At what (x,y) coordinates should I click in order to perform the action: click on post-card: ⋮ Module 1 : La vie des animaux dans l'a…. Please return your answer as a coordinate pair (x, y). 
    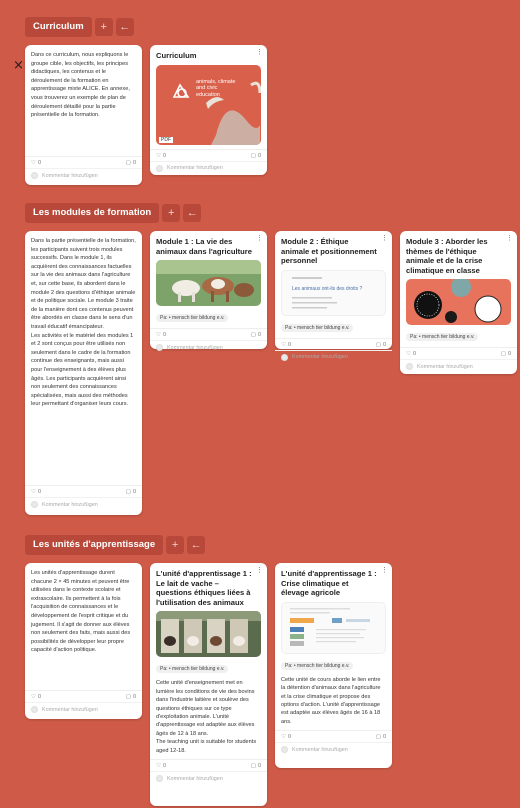
    Looking at the image, I should click on (208, 291).